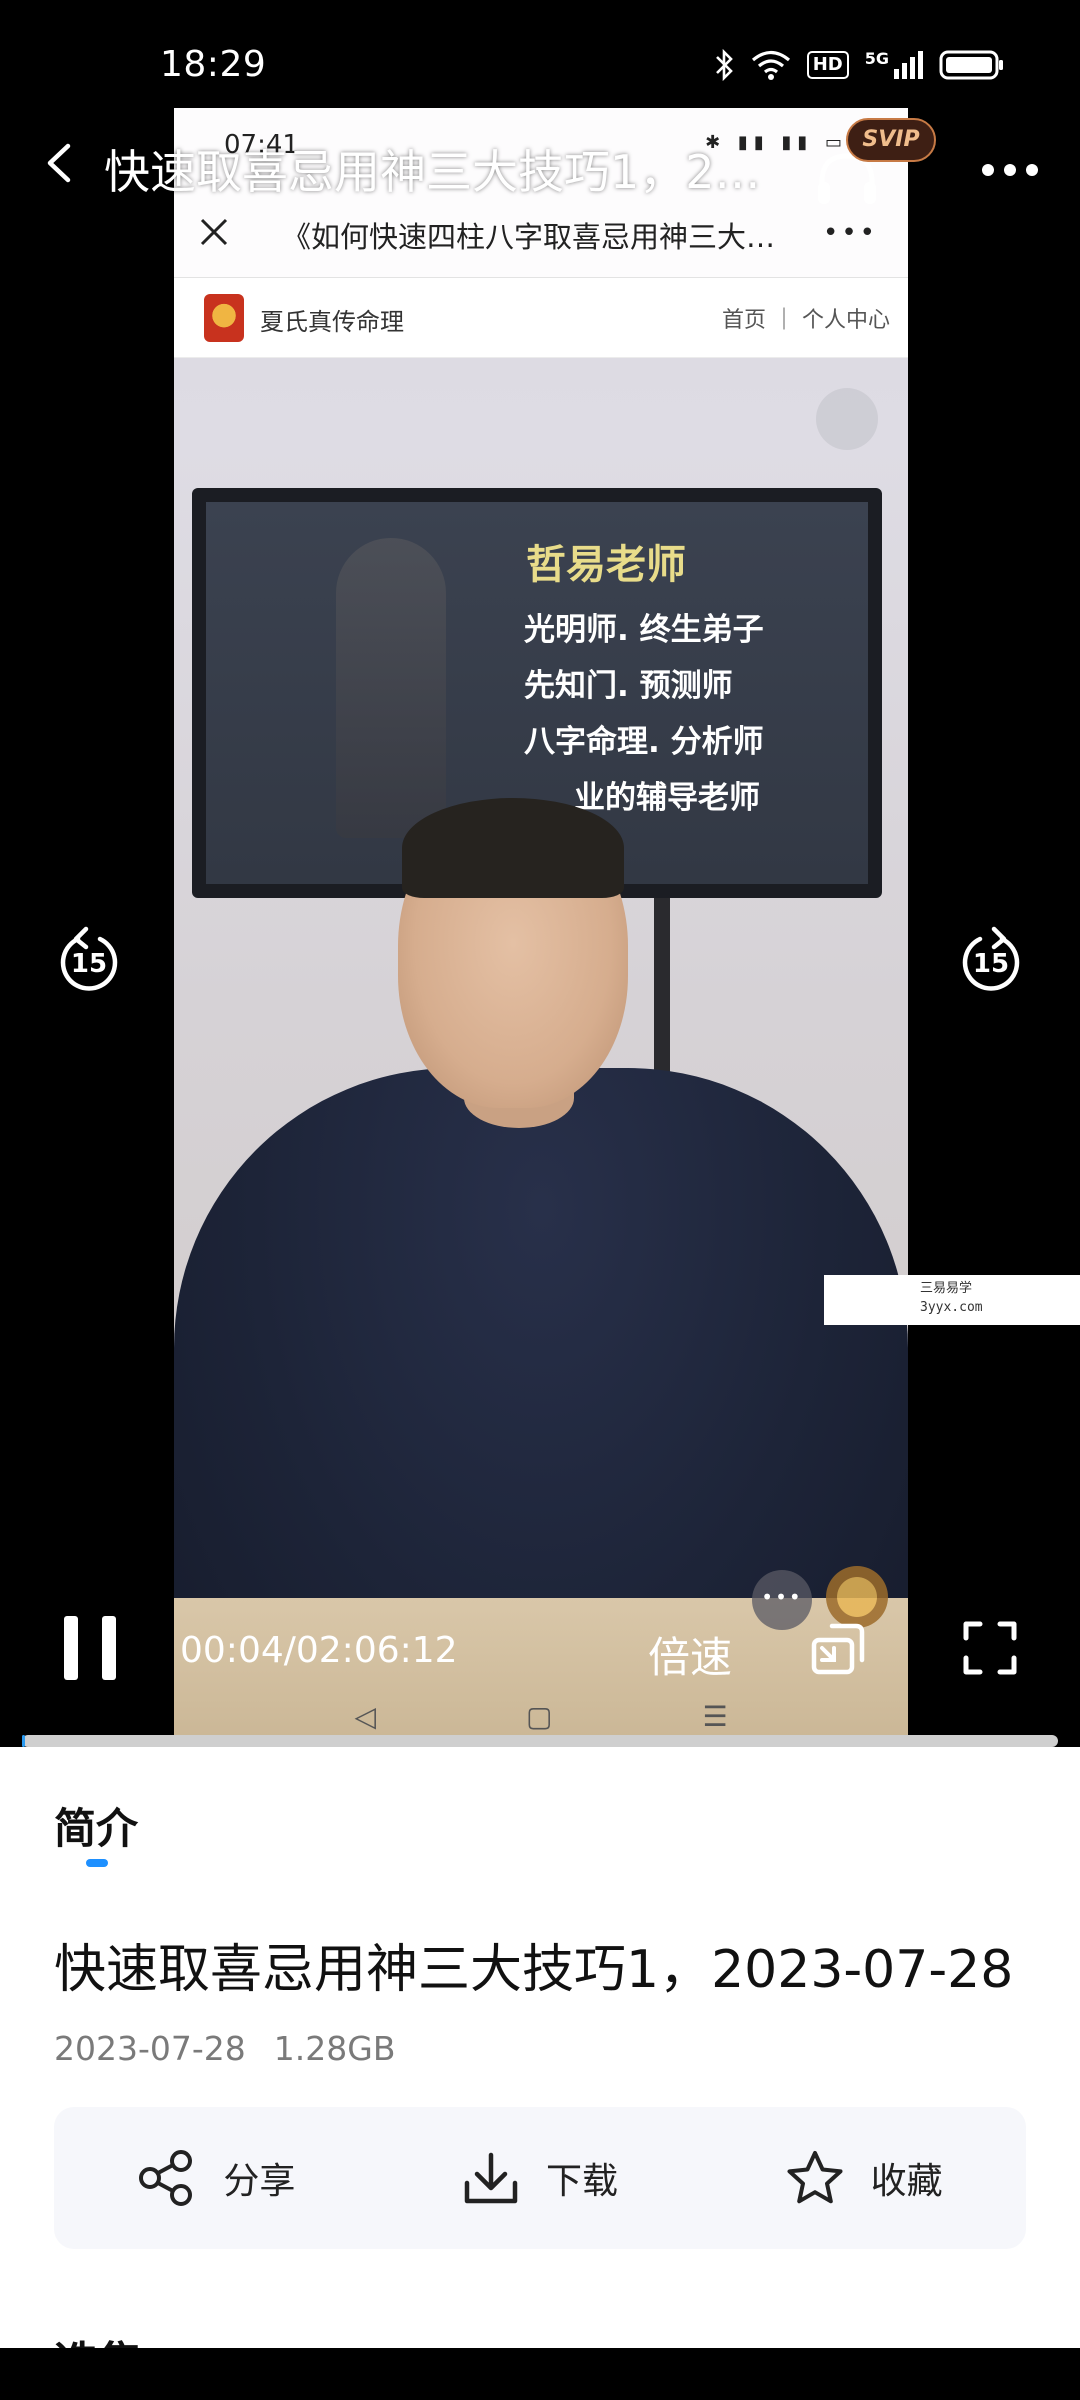 The height and width of the screenshot is (2400, 1080). Describe the element at coordinates (96, 1825) in the screenshot. I see `tab-intro: 简介` at that location.